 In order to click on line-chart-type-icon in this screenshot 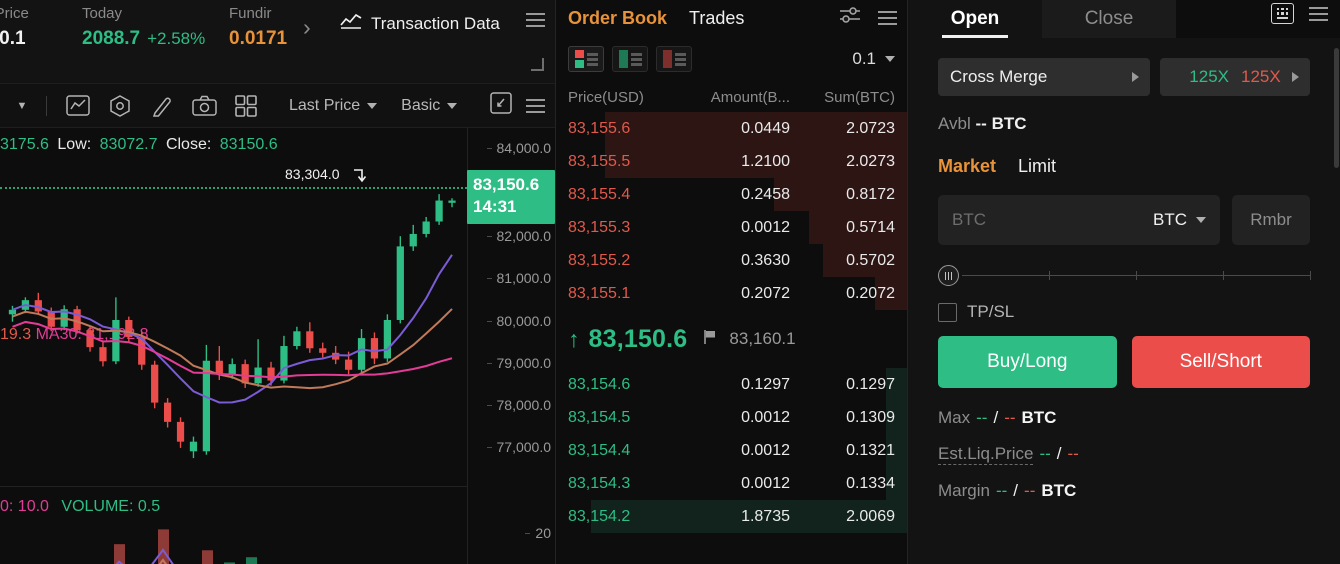, I will do `click(78, 106)`.